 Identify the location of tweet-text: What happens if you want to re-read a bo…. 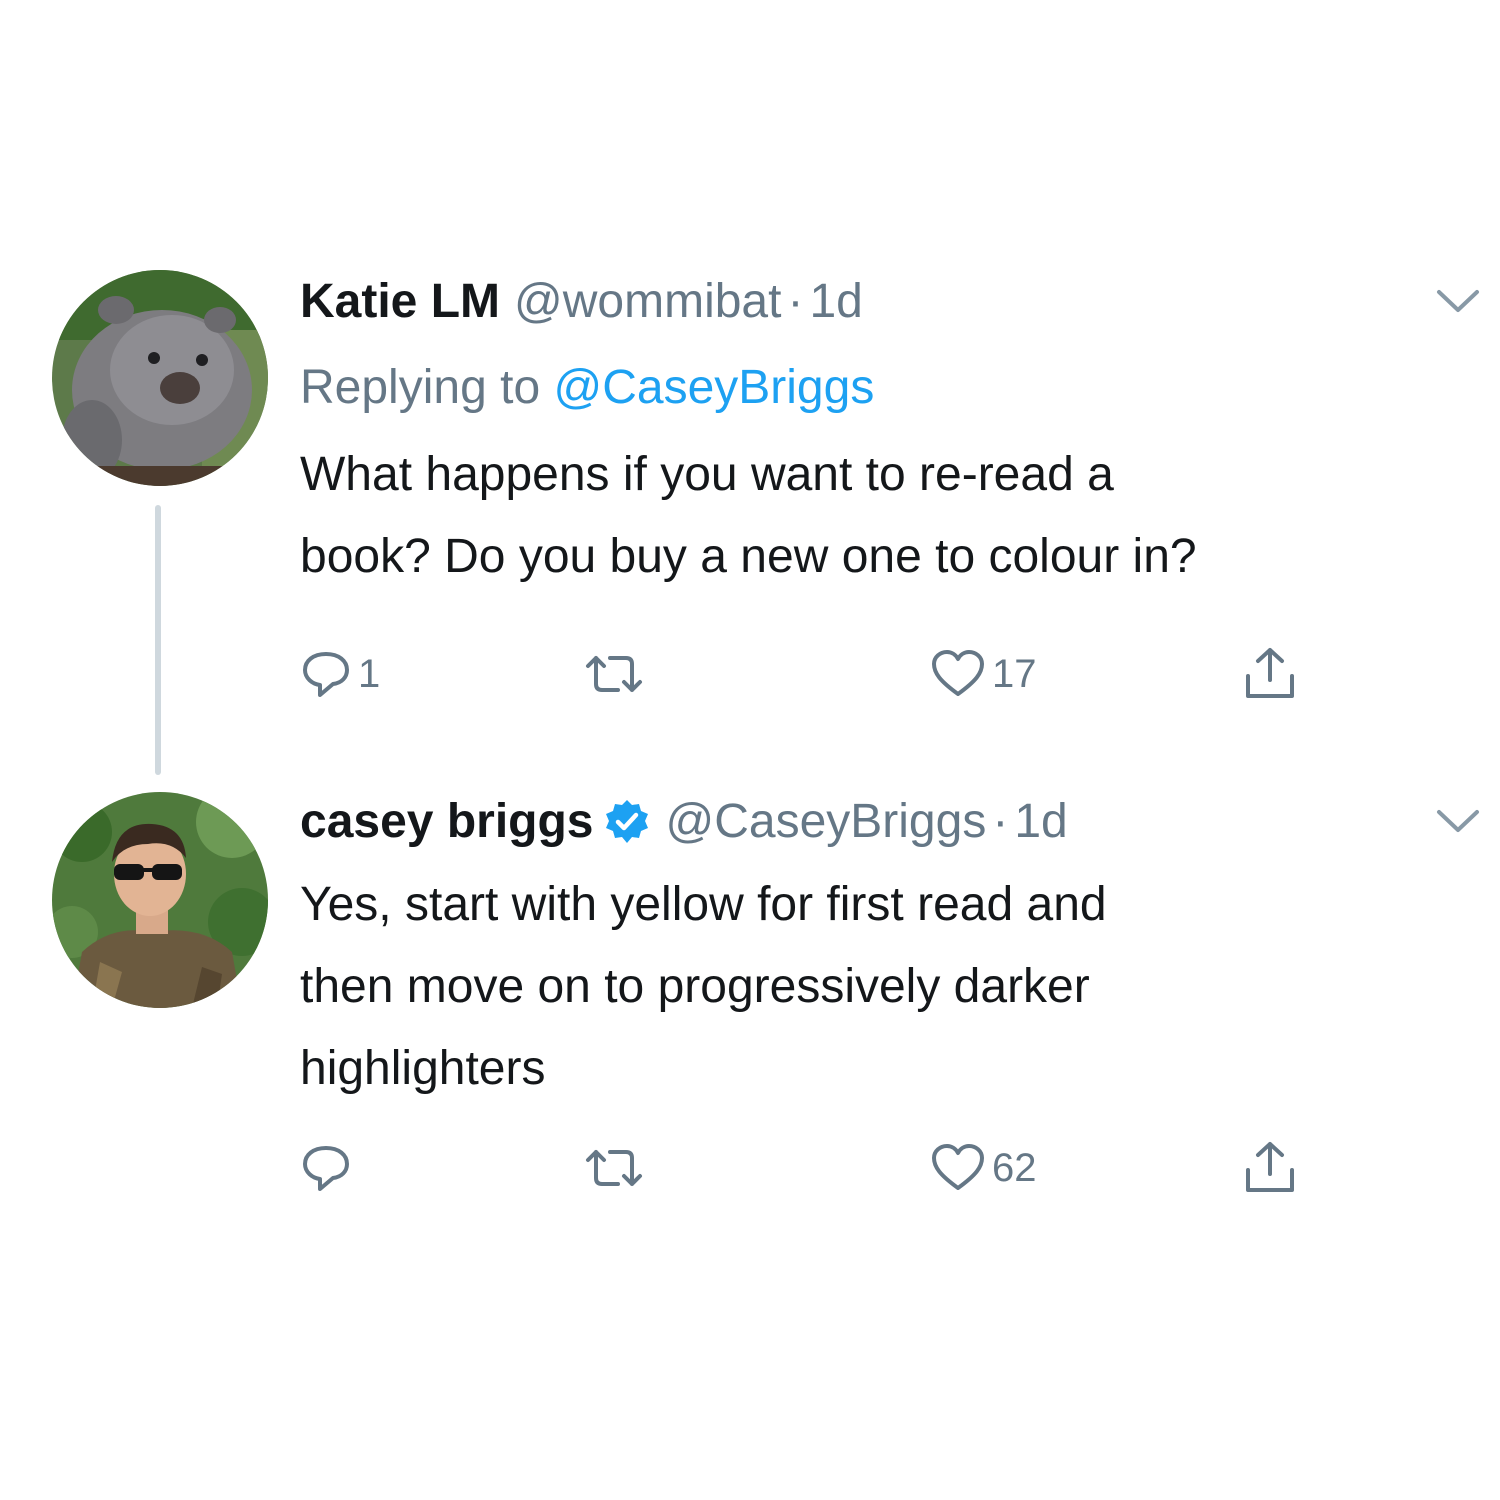
(885, 516).